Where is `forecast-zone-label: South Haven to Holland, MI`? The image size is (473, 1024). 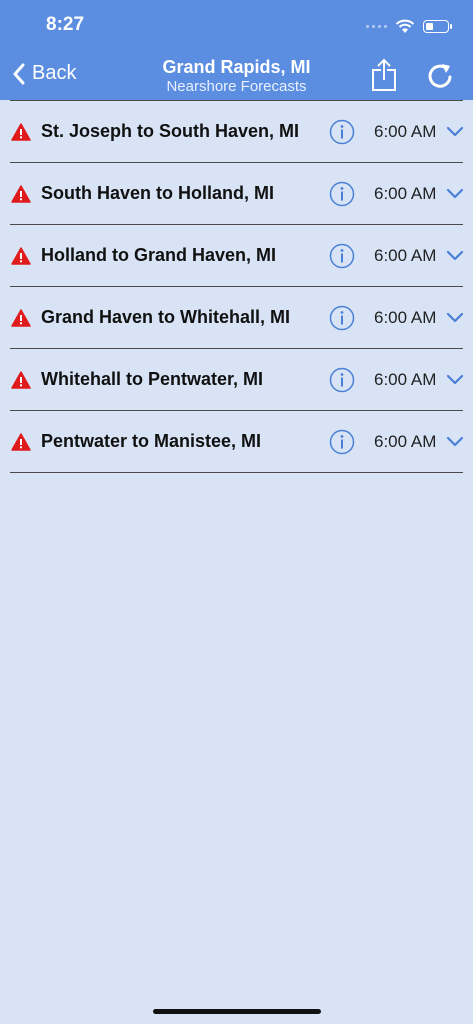 forecast-zone-label: South Haven to Holland, MI is located at coordinates (157, 193).